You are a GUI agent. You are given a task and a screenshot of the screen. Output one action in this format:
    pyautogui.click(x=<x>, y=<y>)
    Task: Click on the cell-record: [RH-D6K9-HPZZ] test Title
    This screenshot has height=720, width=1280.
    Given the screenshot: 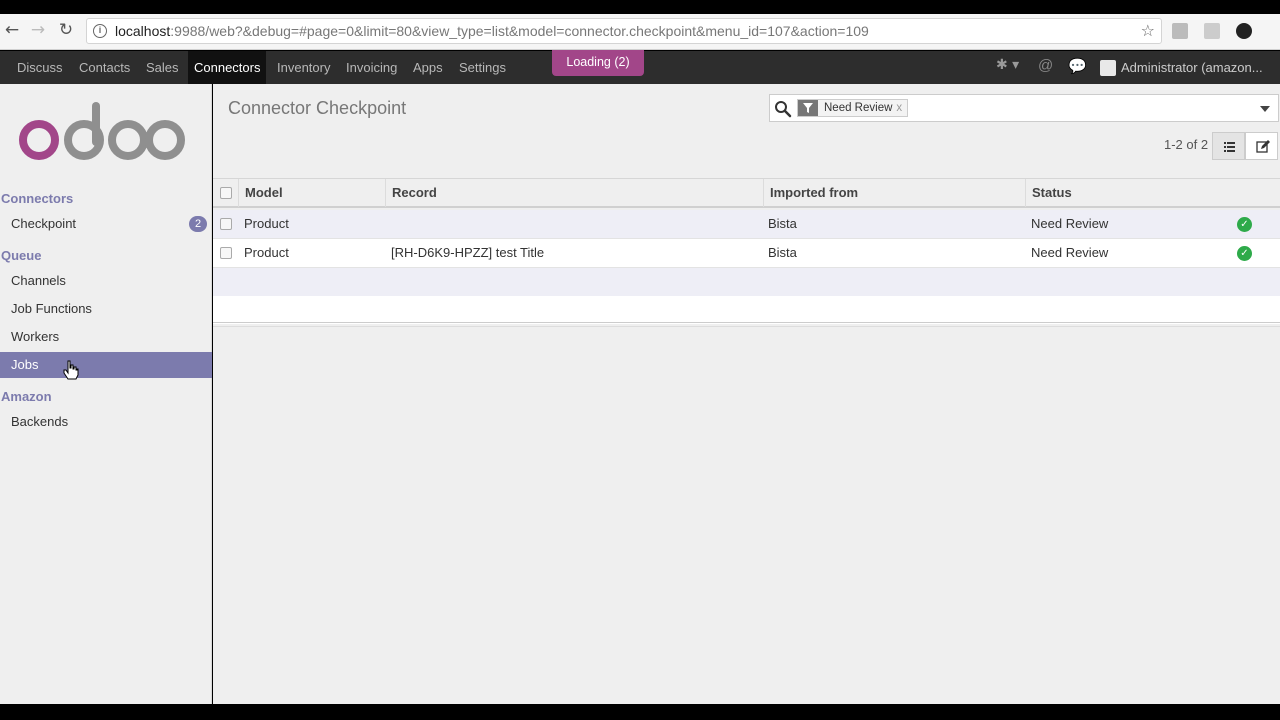 What is the action you would take?
    pyautogui.click(x=468, y=252)
    